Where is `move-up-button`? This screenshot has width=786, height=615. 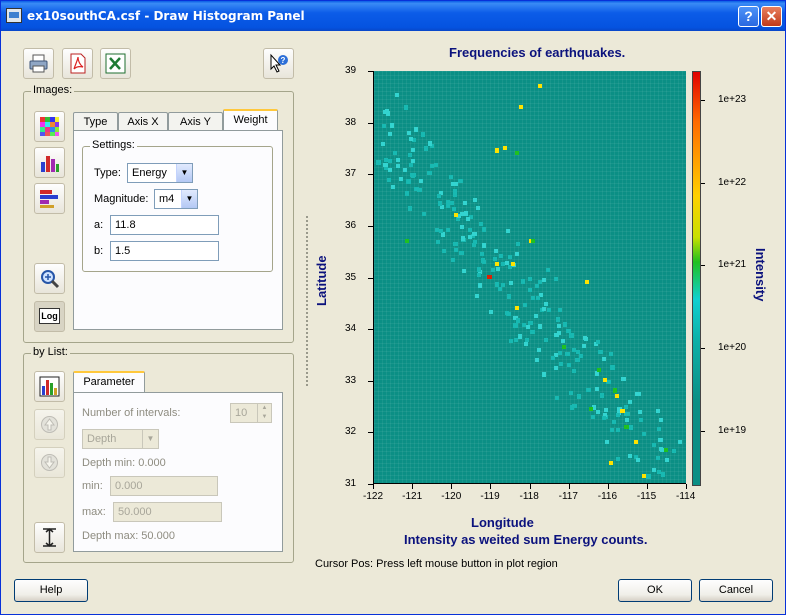
move-up-button is located at coordinates (49, 424).